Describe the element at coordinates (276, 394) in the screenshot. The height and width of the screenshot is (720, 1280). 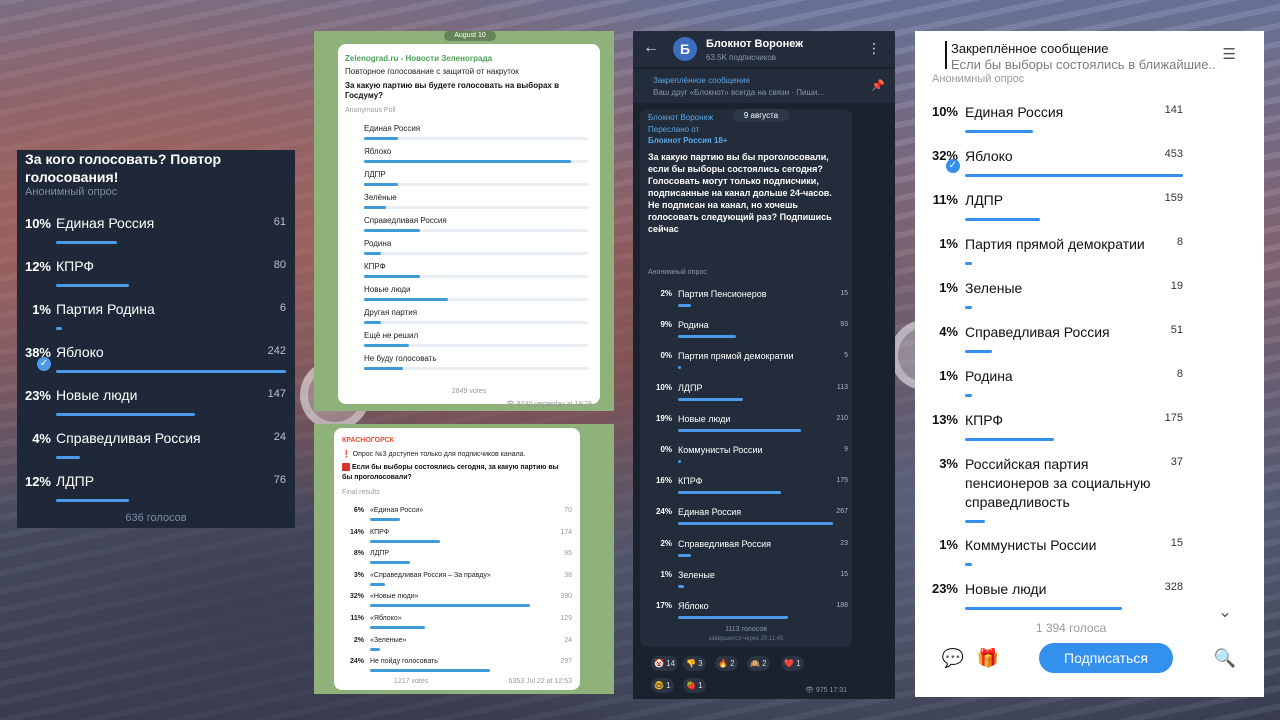
I see `option-count: 147` at that location.